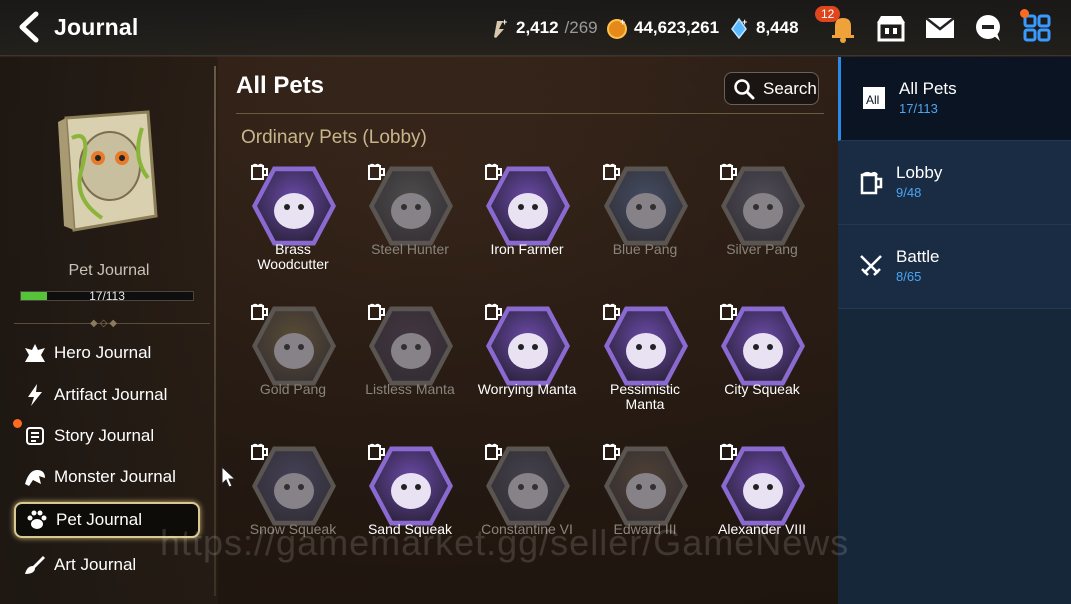  What do you see at coordinates (581, 27) in the screenshot?
I see `stamina-max: /269` at bounding box center [581, 27].